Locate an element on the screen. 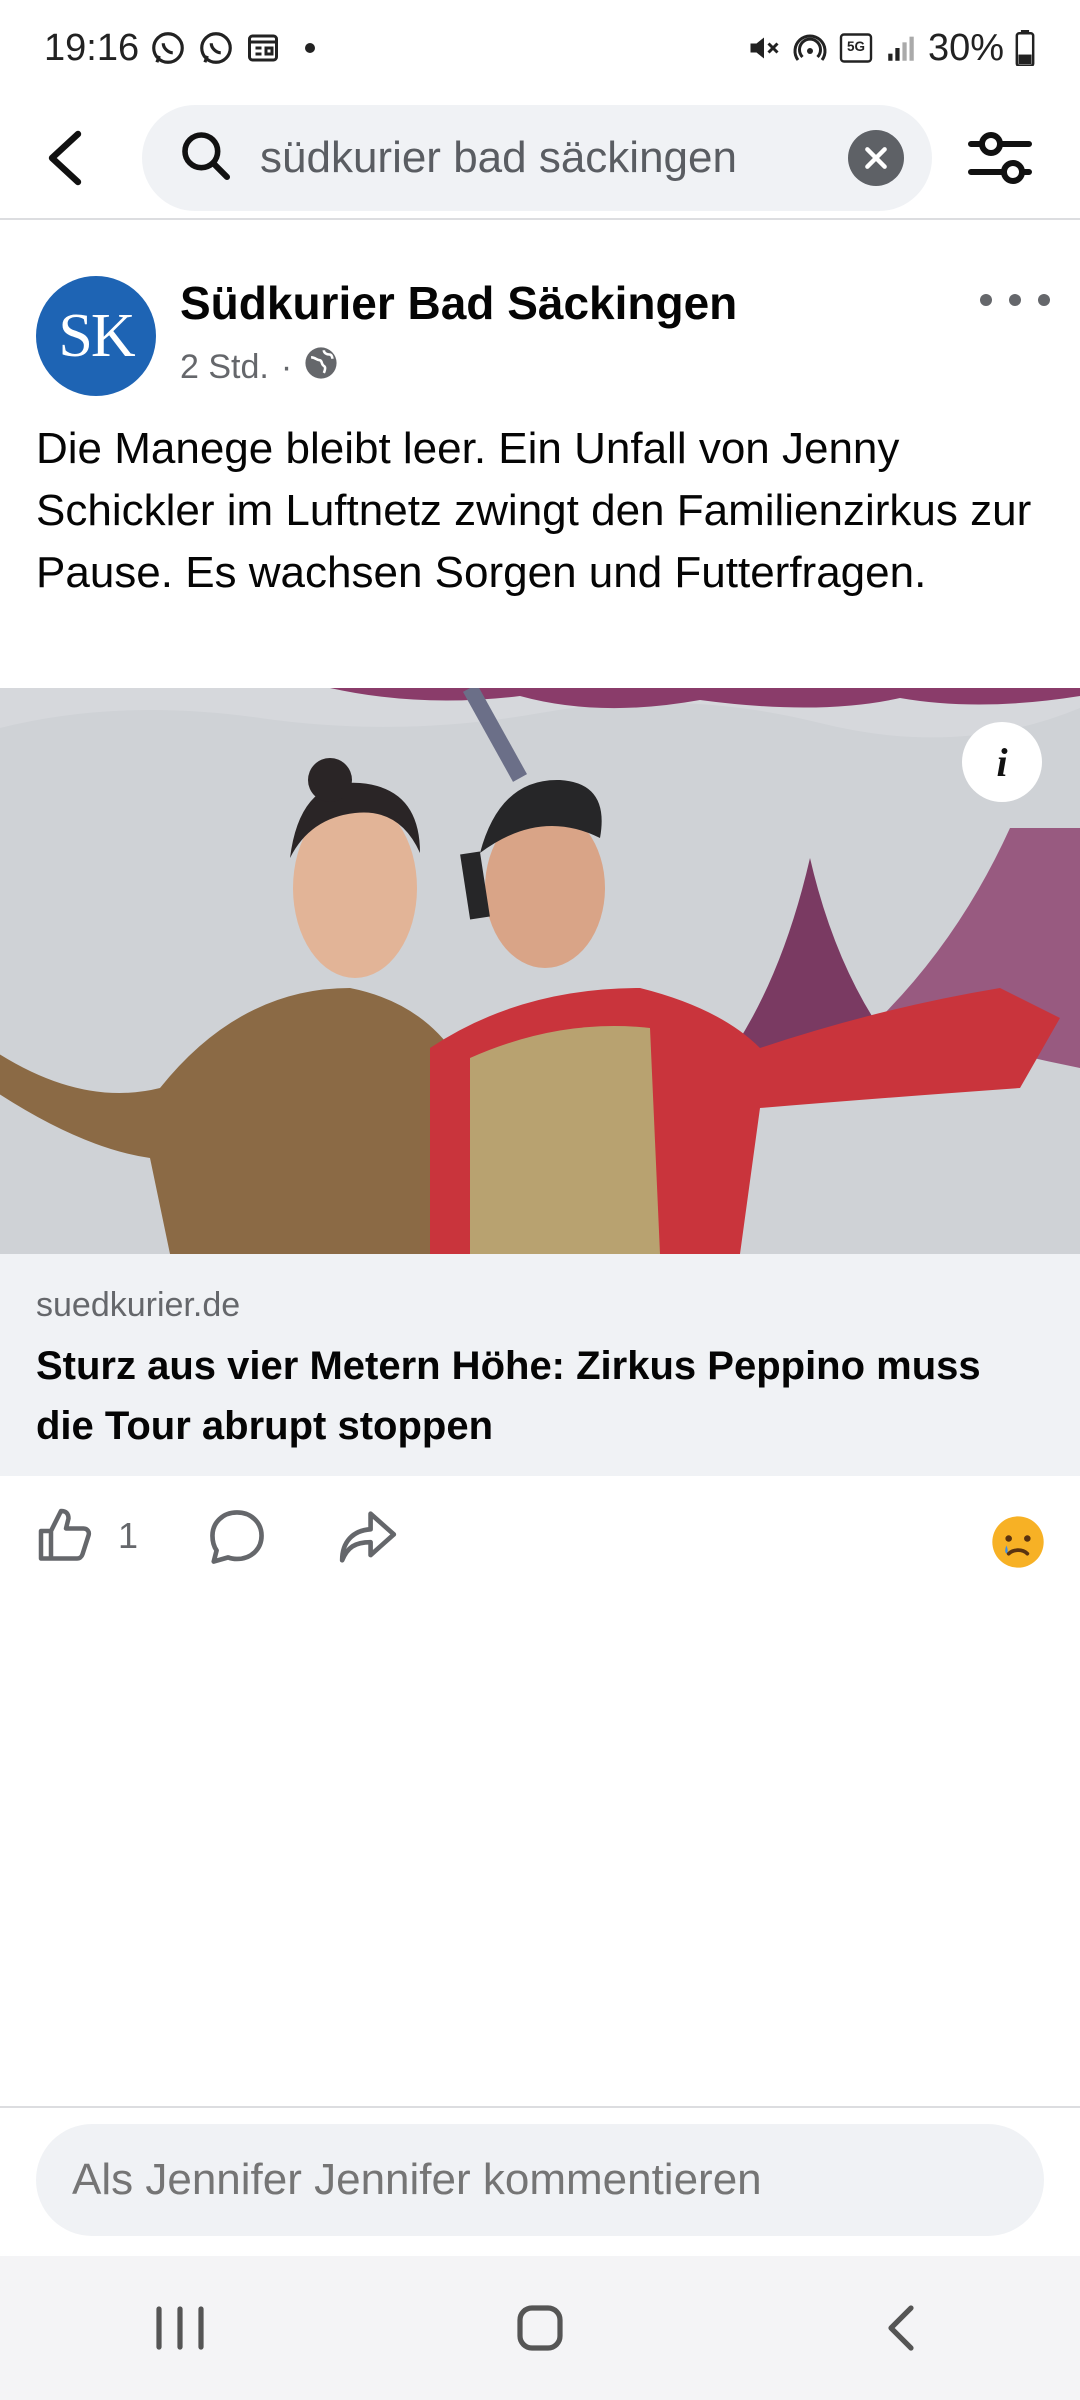 Image resolution: width=1080 pixels, height=2400 pixels. 5g-icon: 5G is located at coordinates (856, 48).